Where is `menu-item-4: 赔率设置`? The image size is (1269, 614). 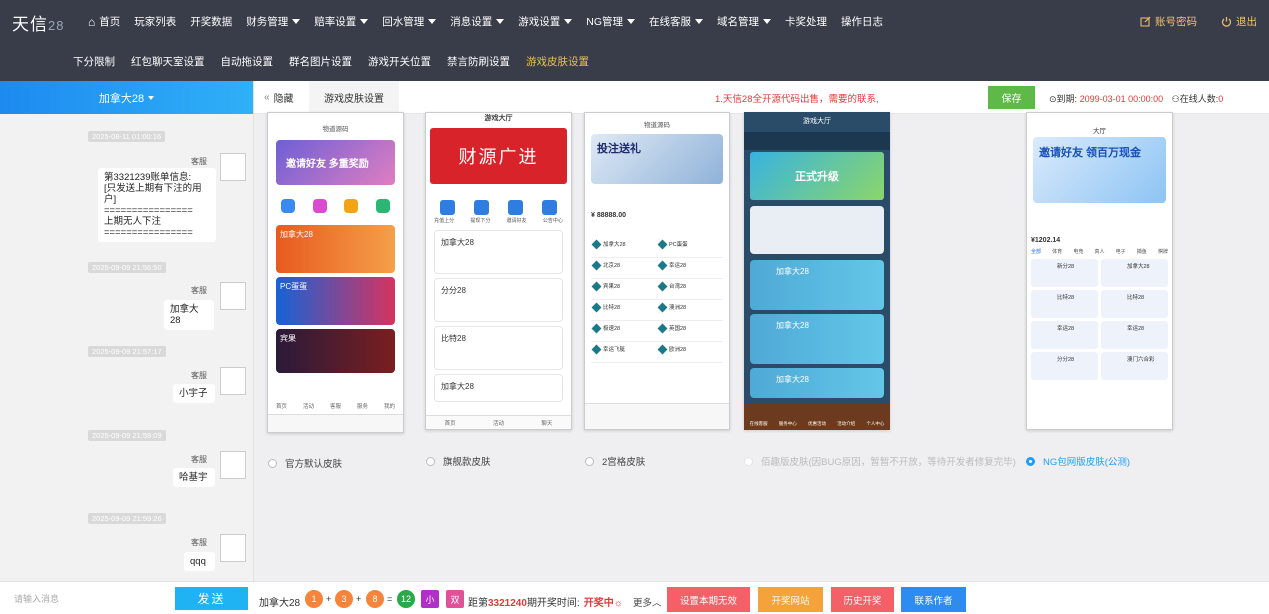 menu-item-4: 赔率设置 is located at coordinates (341, 21).